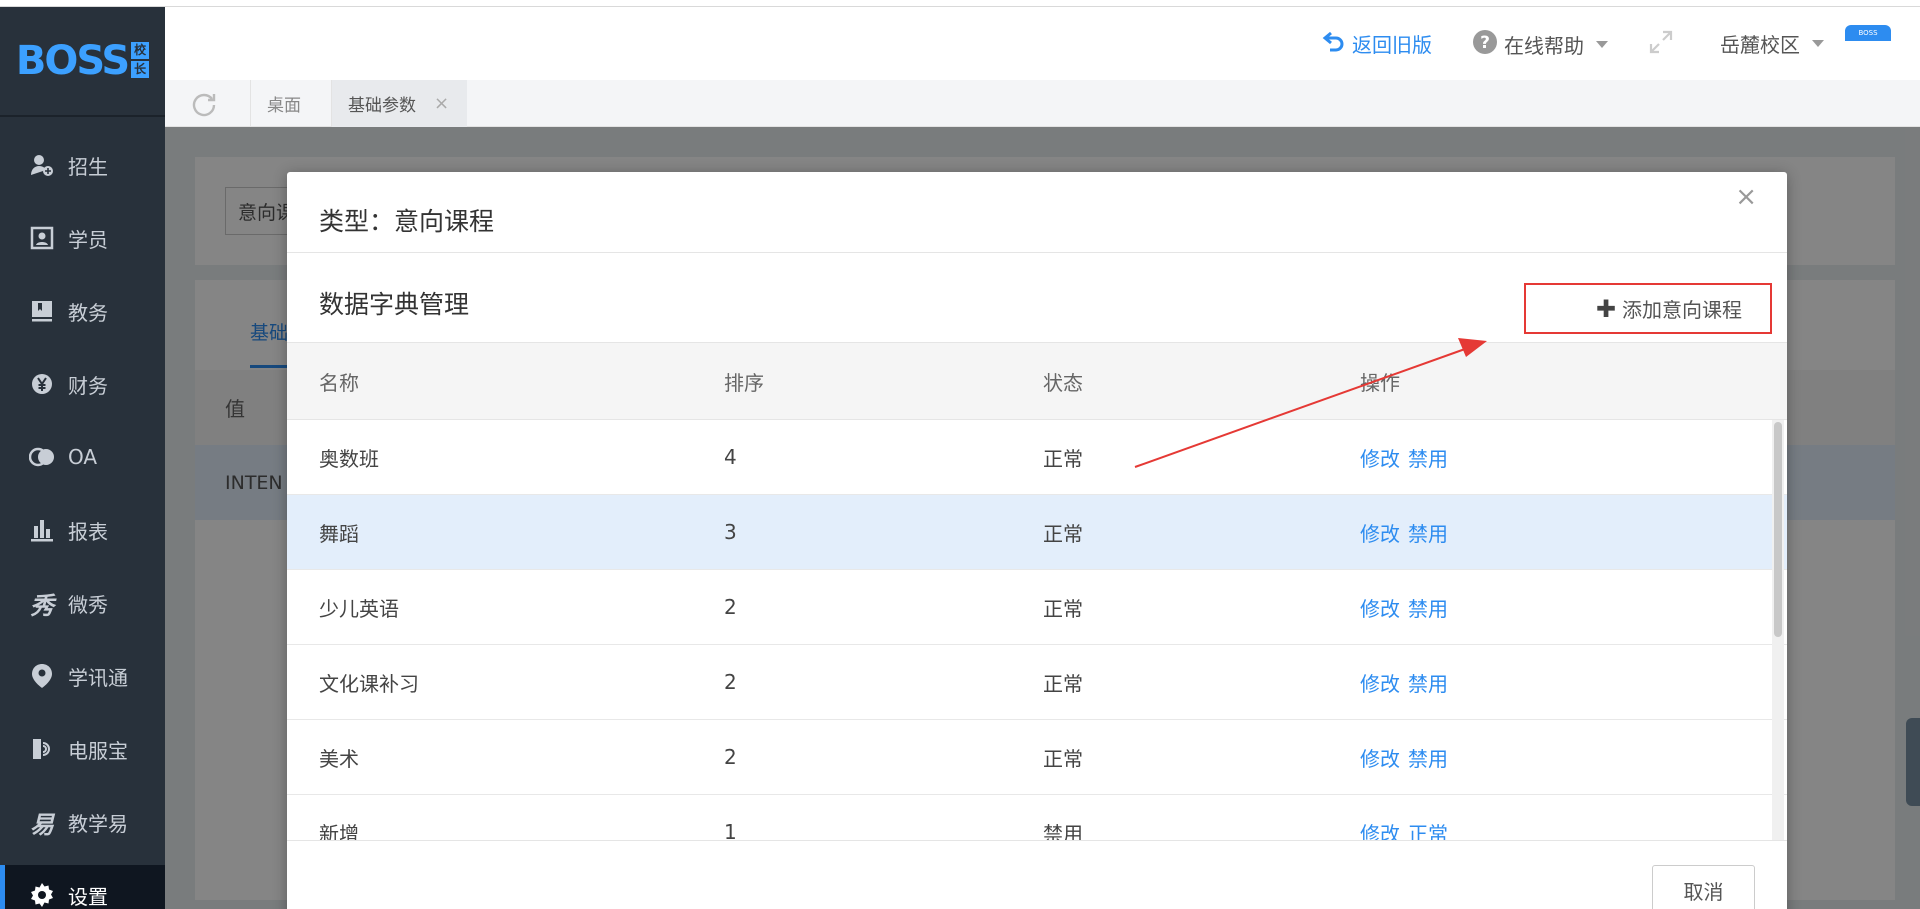  Describe the element at coordinates (42, 605) in the screenshot. I see `weixiu-icon: 秀` at that location.